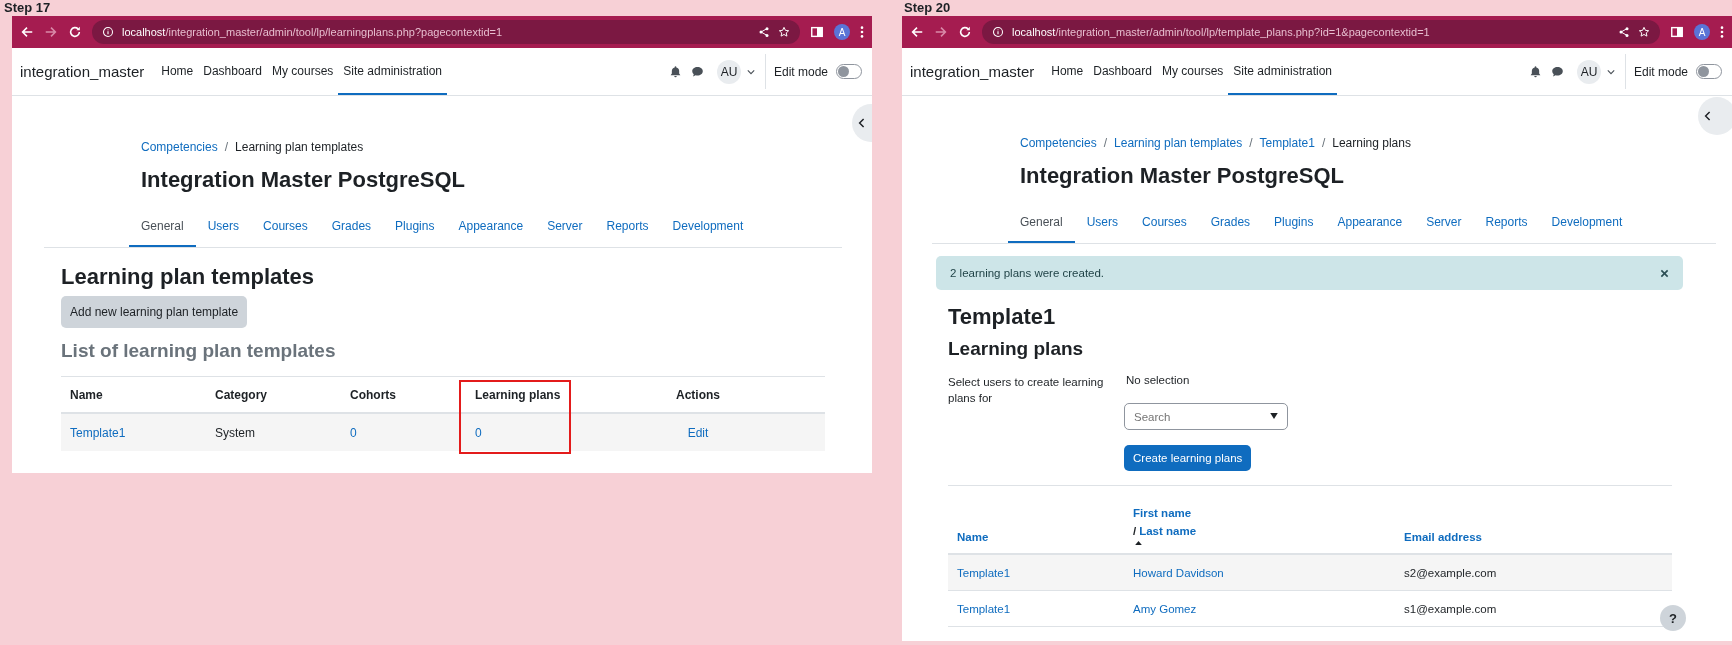  Describe the element at coordinates (1221, 32) in the screenshot. I see `url-text: localhost/integration_master/admin/tool/lp/template_plans.php?id=1&pagecontextid=1` at that location.